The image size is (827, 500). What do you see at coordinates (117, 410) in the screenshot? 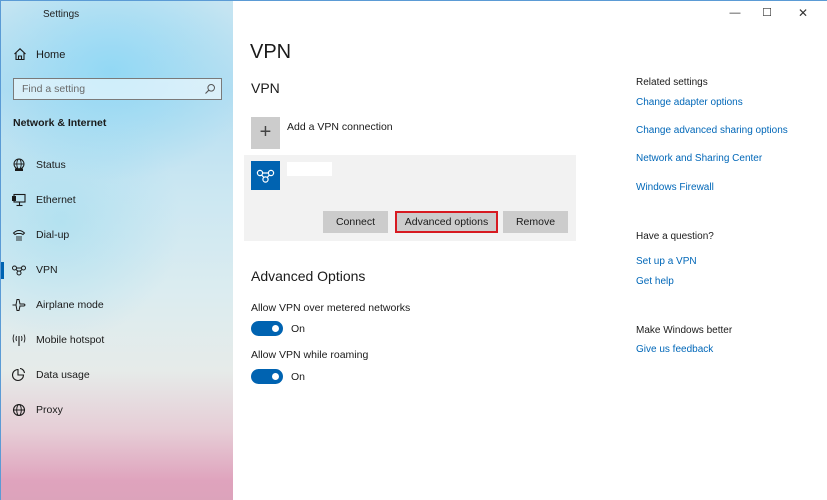
I see `sidebar-item-proxy: Proxy` at bounding box center [117, 410].